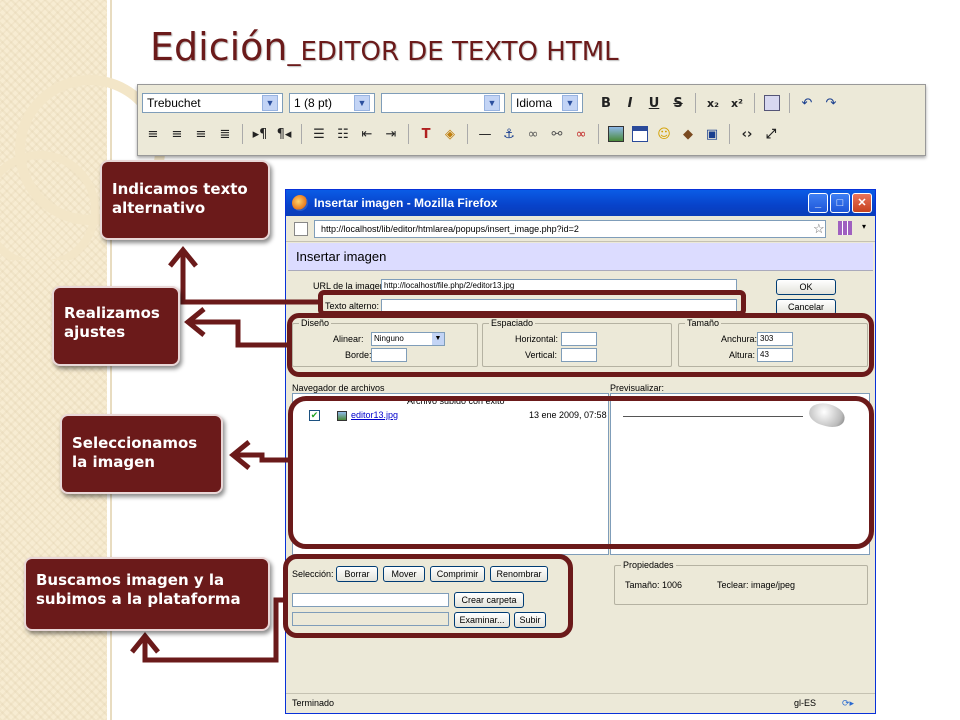 Image resolution: width=960 pixels, height=720 pixels. Describe the element at coordinates (630, 103) in the screenshot. I see `italic-button: I` at that location.